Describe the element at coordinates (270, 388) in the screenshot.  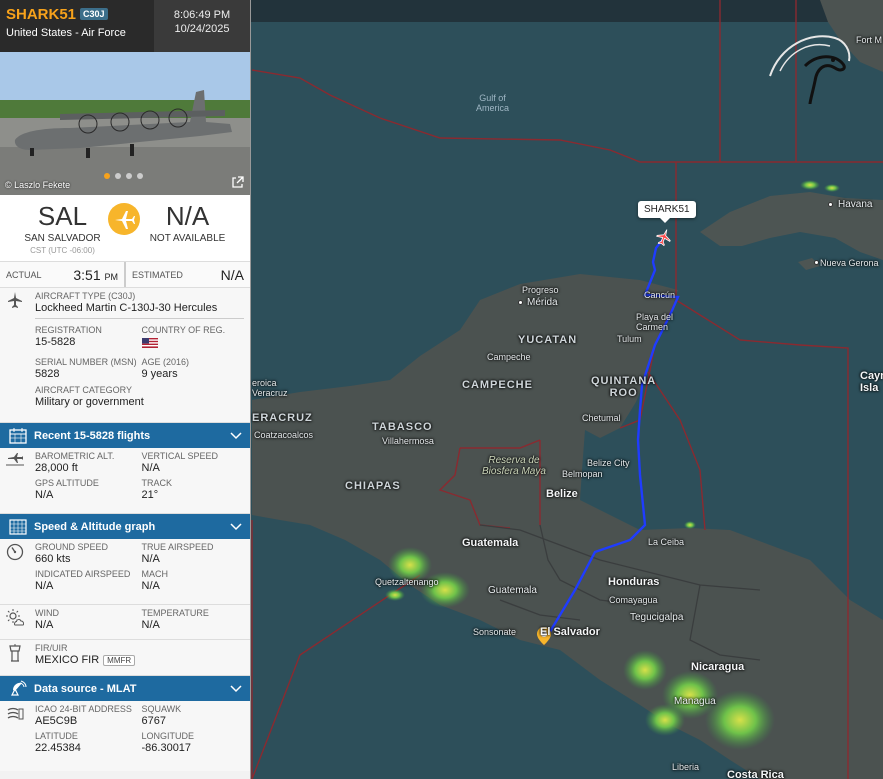
I see `map-label-heroica: eroica Veracruz` at that location.